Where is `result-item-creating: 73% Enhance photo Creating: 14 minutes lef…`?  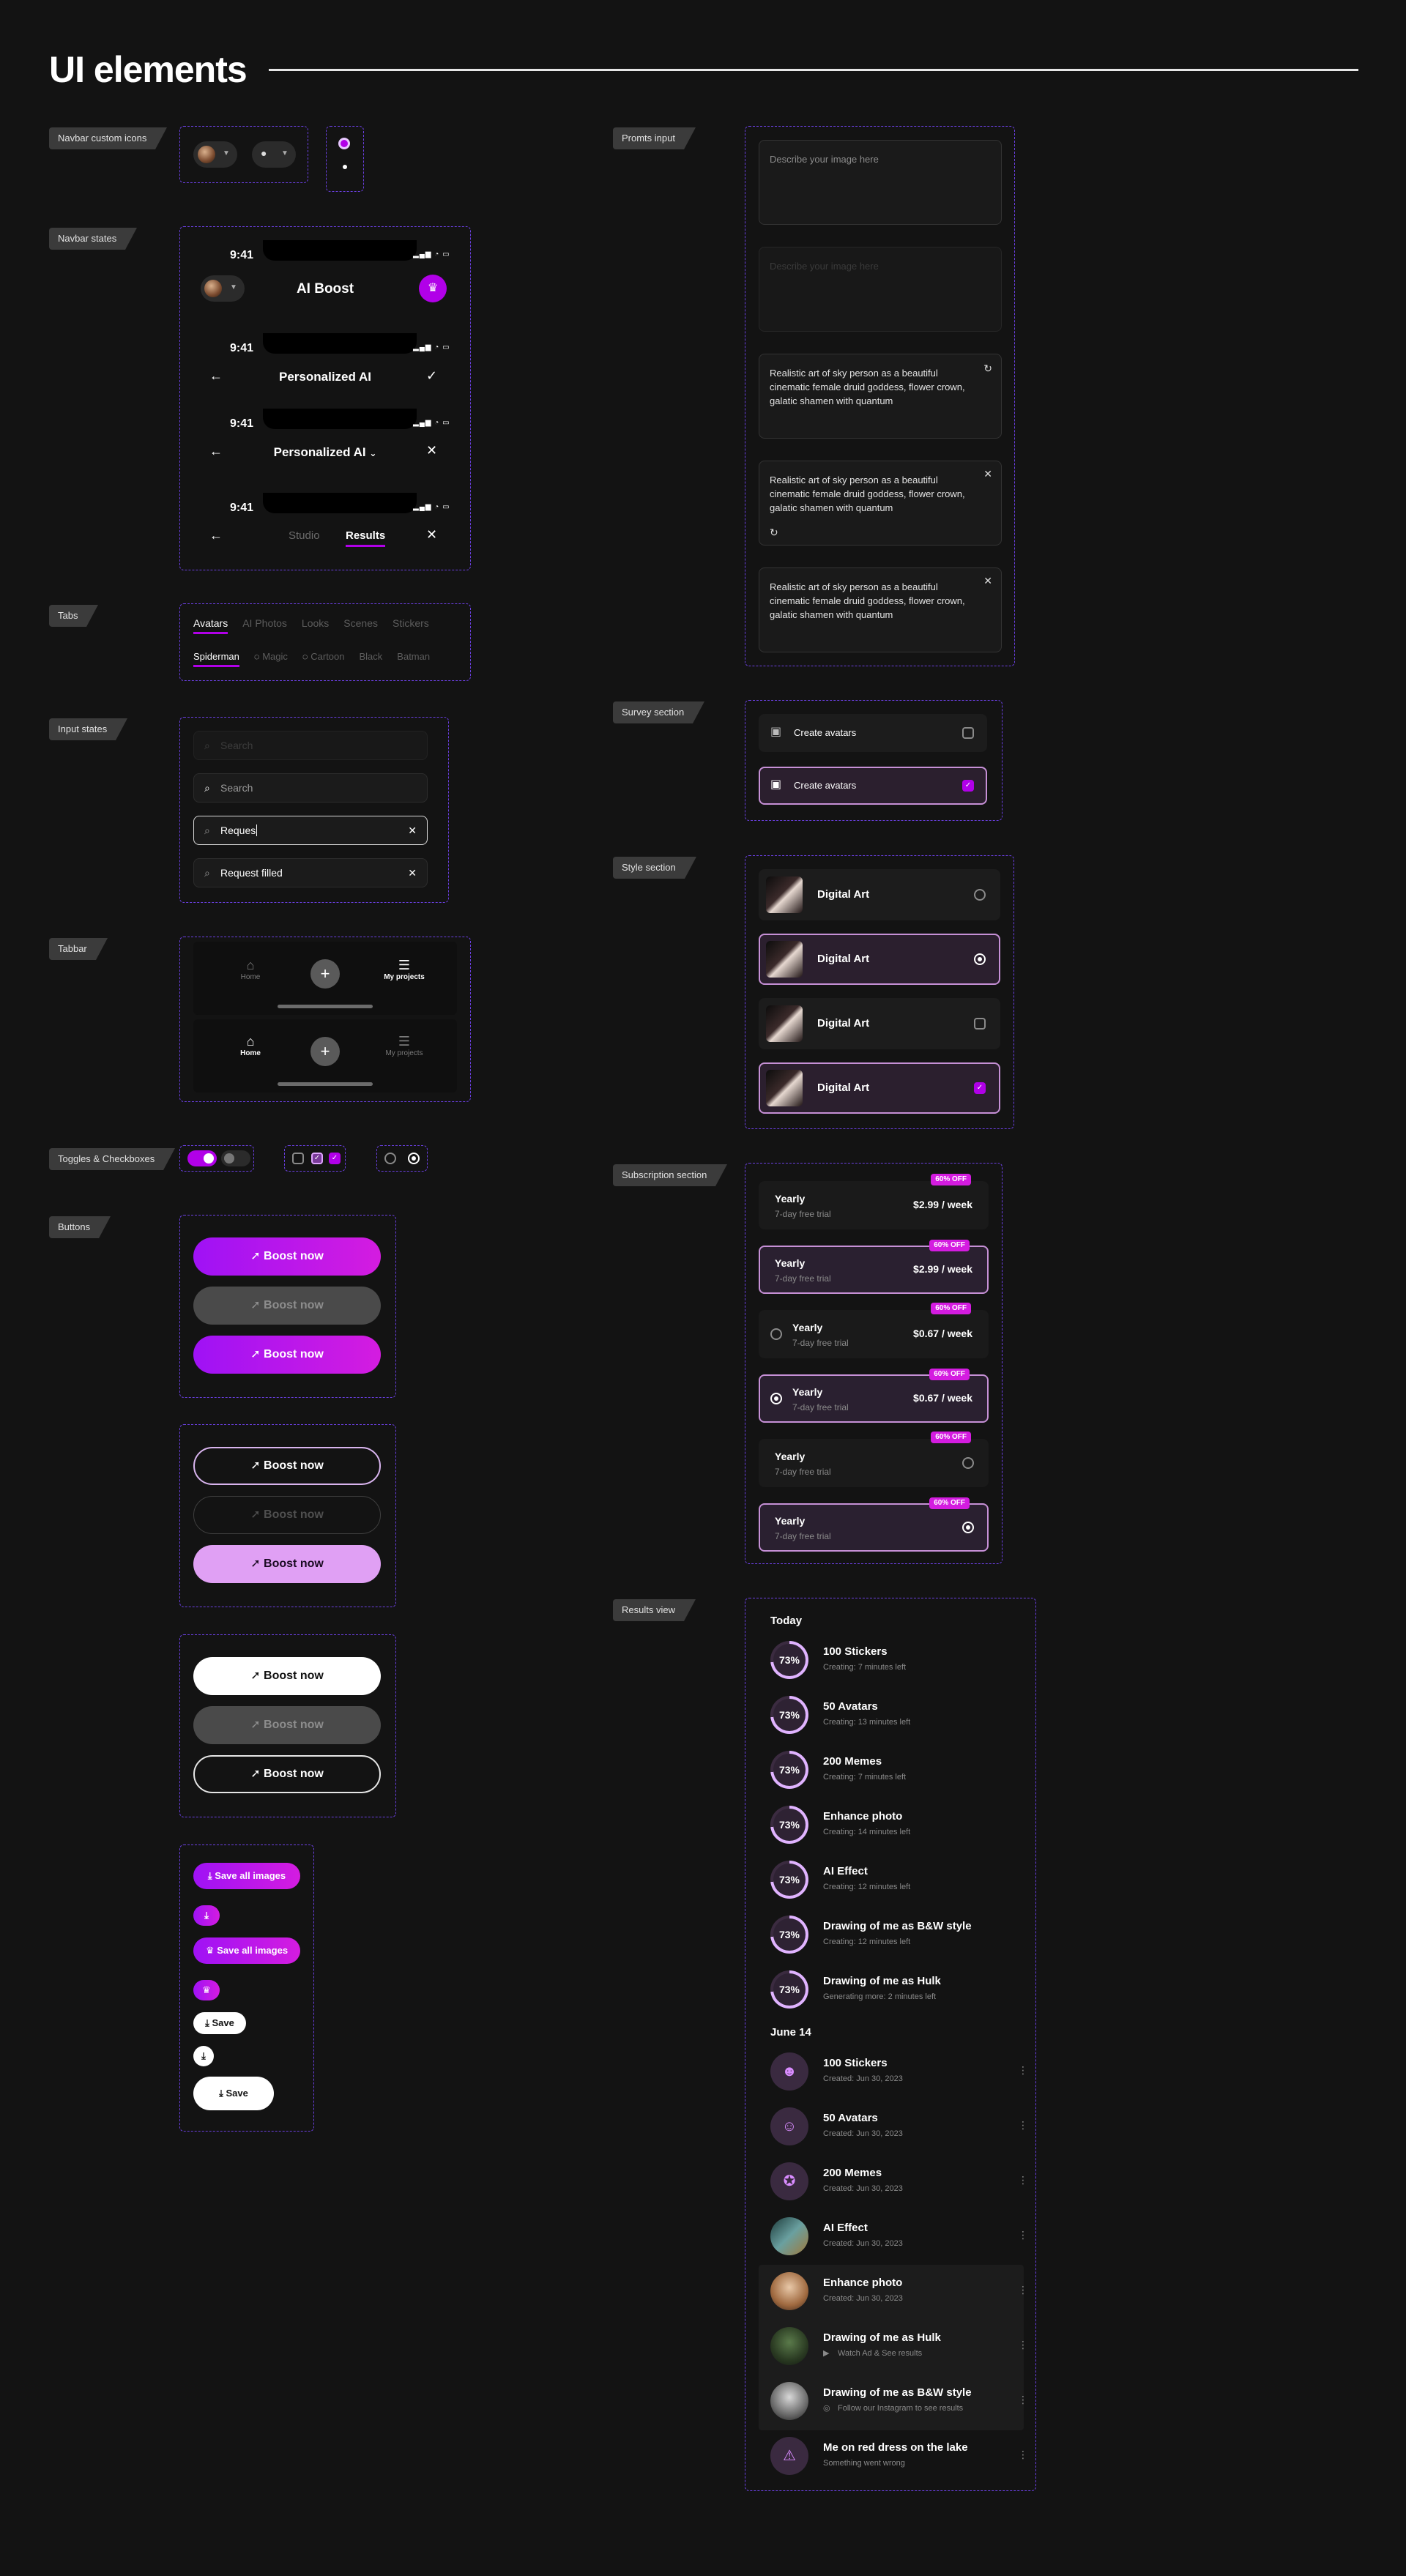 result-item-creating: 73% Enhance photo Creating: 14 minutes lef… is located at coordinates (894, 1823).